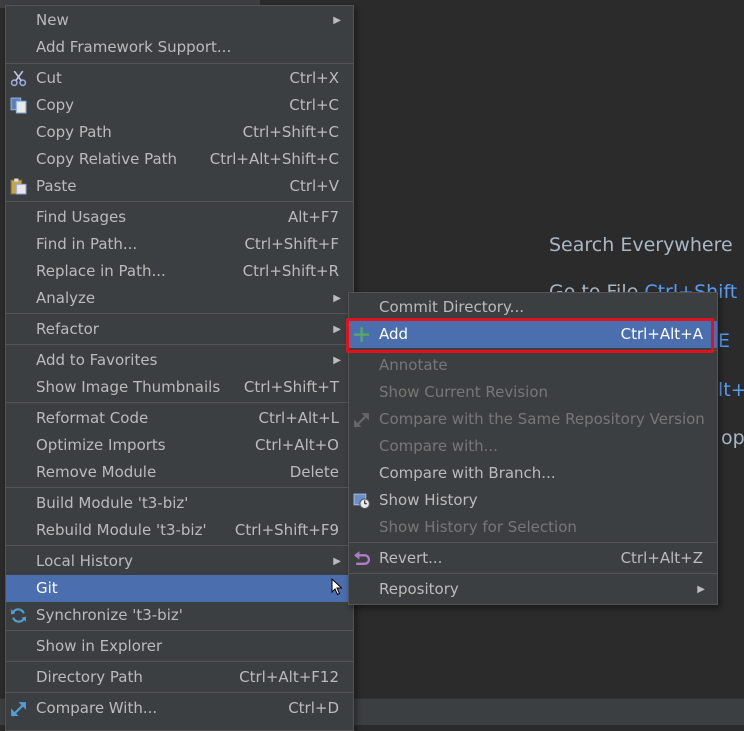 Image resolution: width=744 pixels, height=731 pixels. I want to click on menu-item-synchronize-label: Synchronize 't3-biz', so click(109, 615).